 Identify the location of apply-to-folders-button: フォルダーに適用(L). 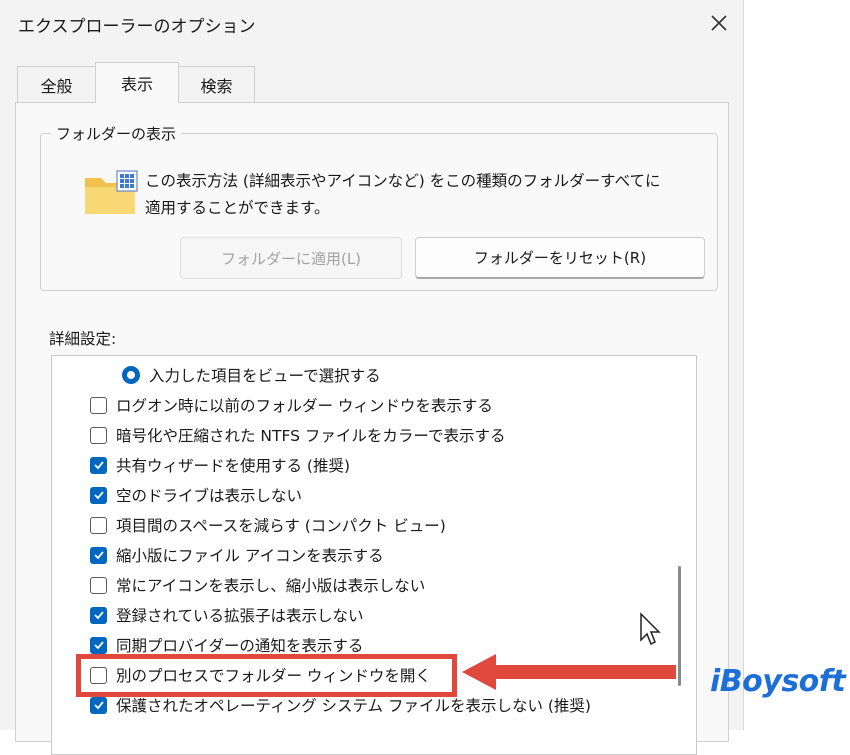
(291, 258).